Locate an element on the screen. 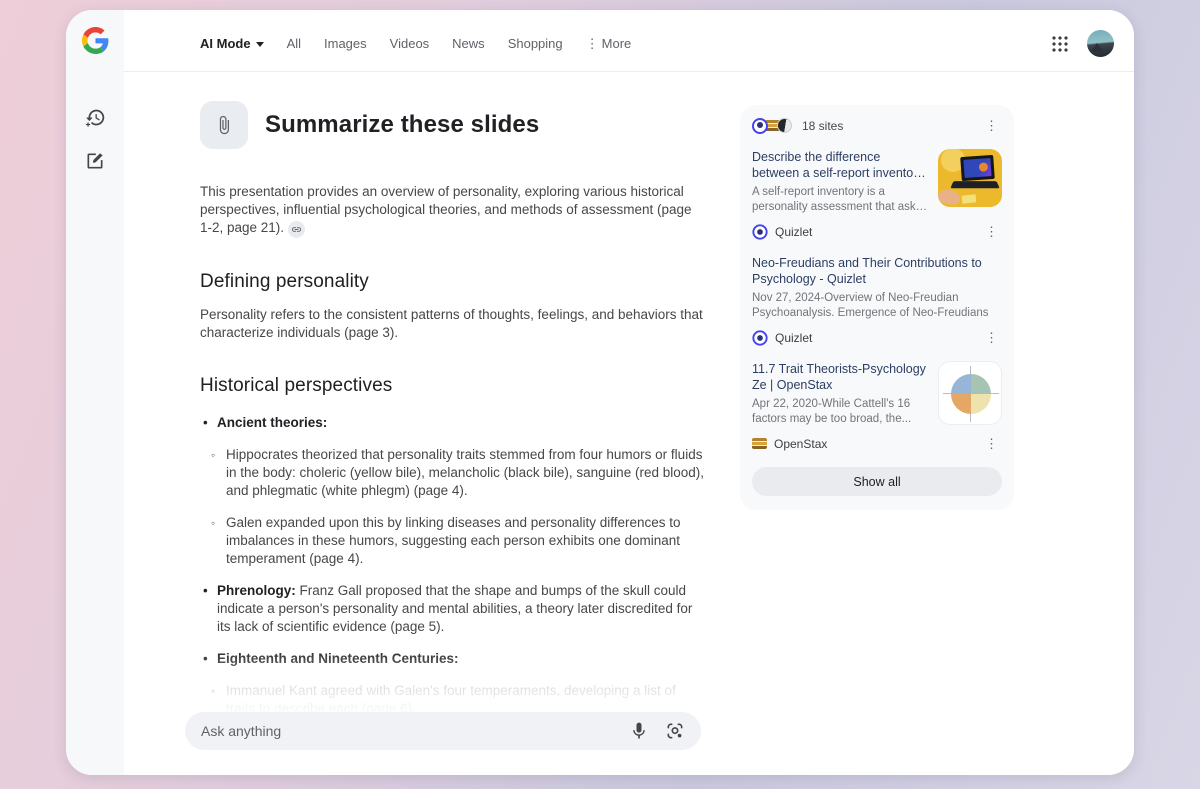 The height and width of the screenshot is (789, 1200). bullet-bold: Phrenology: is located at coordinates (256, 590).